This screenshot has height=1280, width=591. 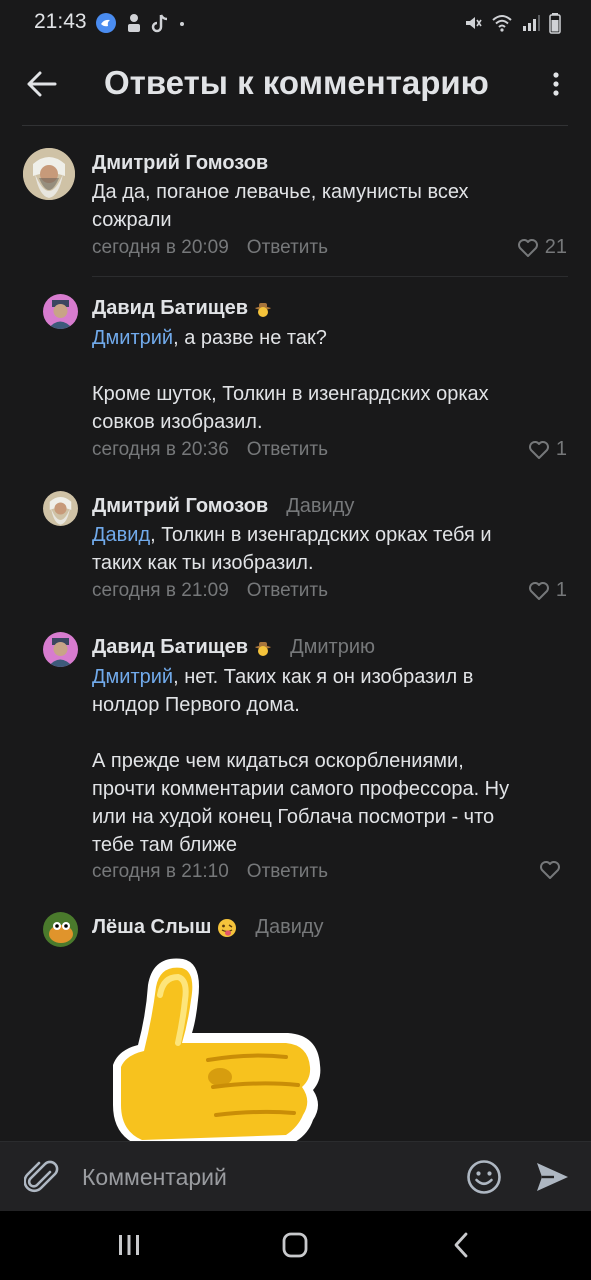 What do you see at coordinates (134, 23) in the screenshot?
I see `person-icon` at bounding box center [134, 23].